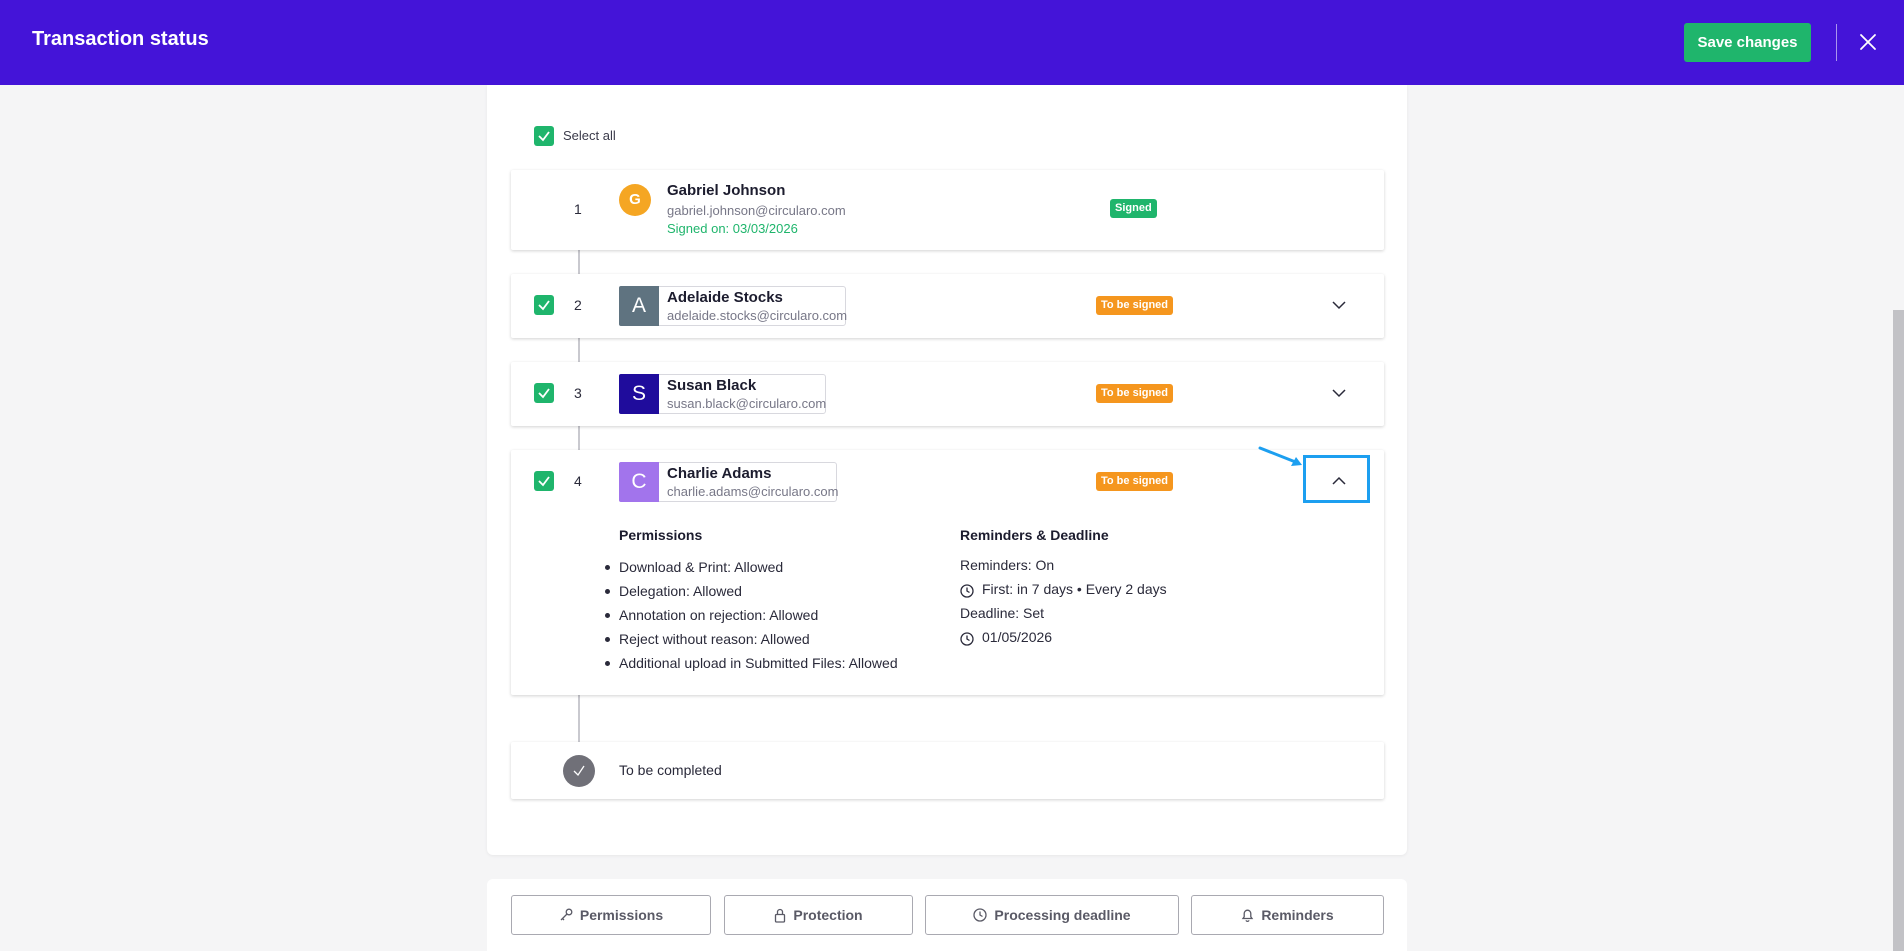  What do you see at coordinates (578, 481) in the screenshot?
I see `signer-order: 4` at bounding box center [578, 481].